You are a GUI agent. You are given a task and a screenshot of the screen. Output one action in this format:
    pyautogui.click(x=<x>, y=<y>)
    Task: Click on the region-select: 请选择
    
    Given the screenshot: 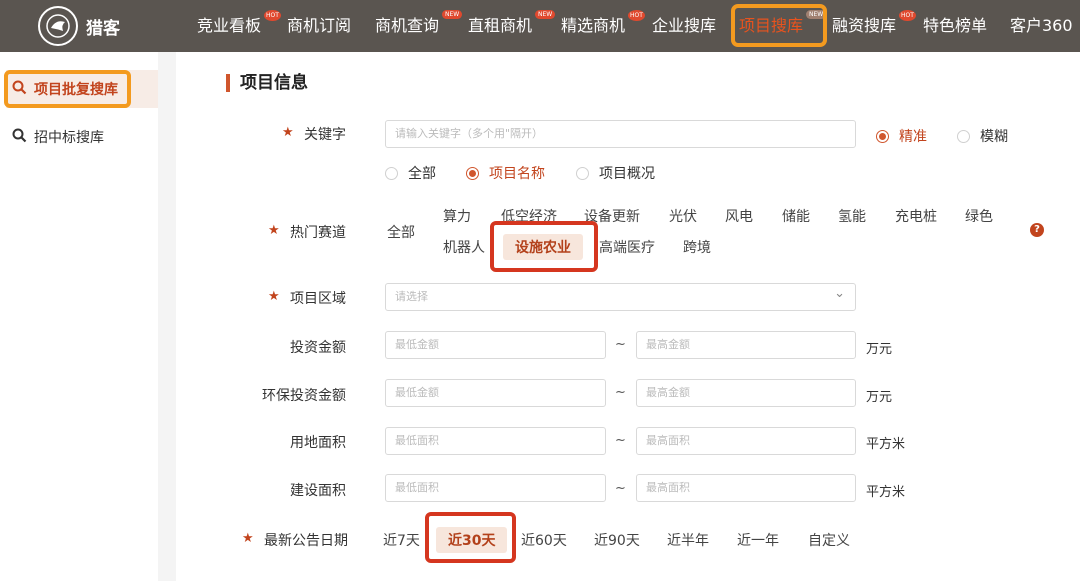 What is the action you would take?
    pyautogui.click(x=620, y=296)
    